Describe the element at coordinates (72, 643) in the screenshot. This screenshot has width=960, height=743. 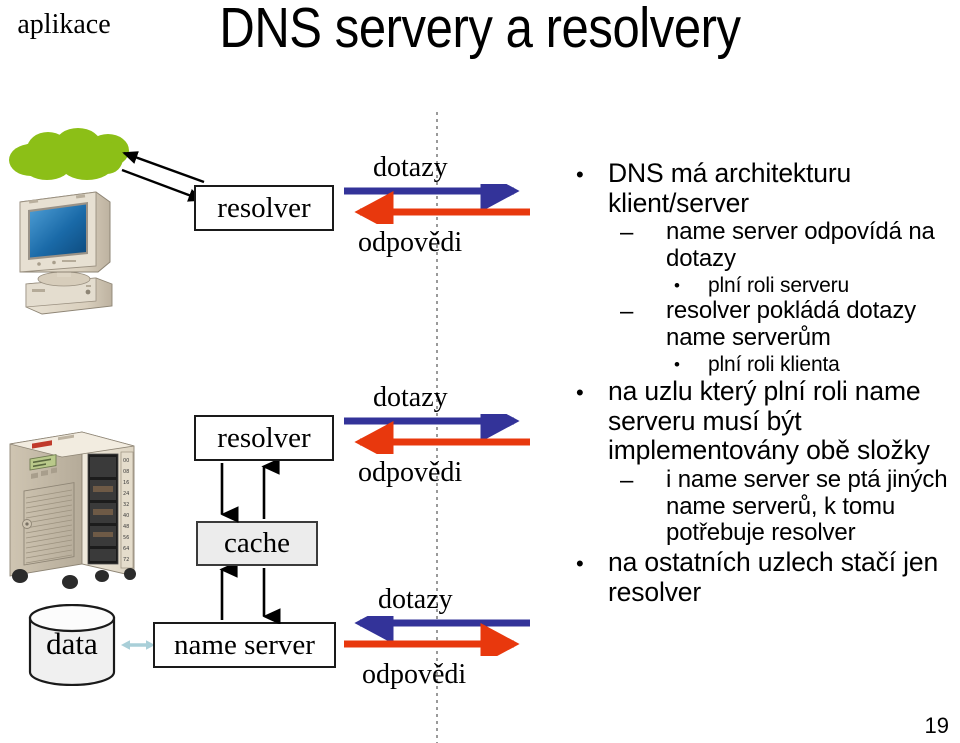
I see `database-label-data: data` at that location.